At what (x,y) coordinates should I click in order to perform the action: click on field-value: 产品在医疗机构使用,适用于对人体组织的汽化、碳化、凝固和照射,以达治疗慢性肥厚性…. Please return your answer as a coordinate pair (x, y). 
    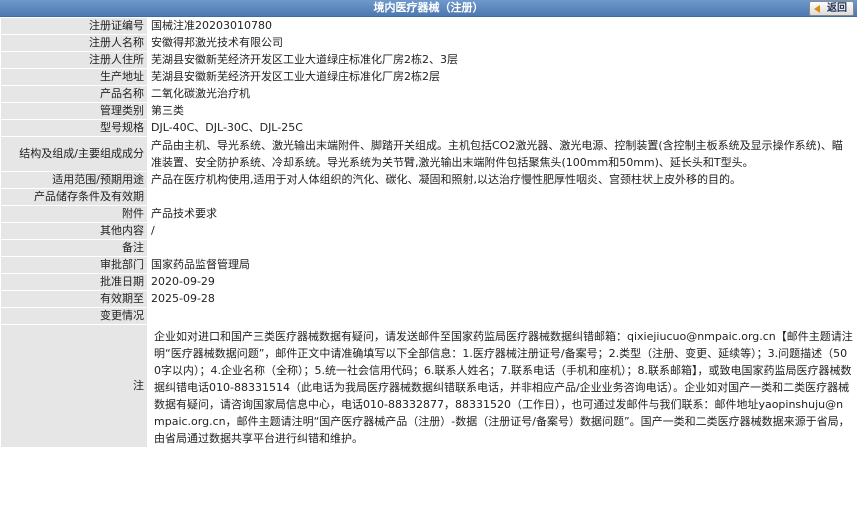
    Looking at the image, I should click on (502, 180).